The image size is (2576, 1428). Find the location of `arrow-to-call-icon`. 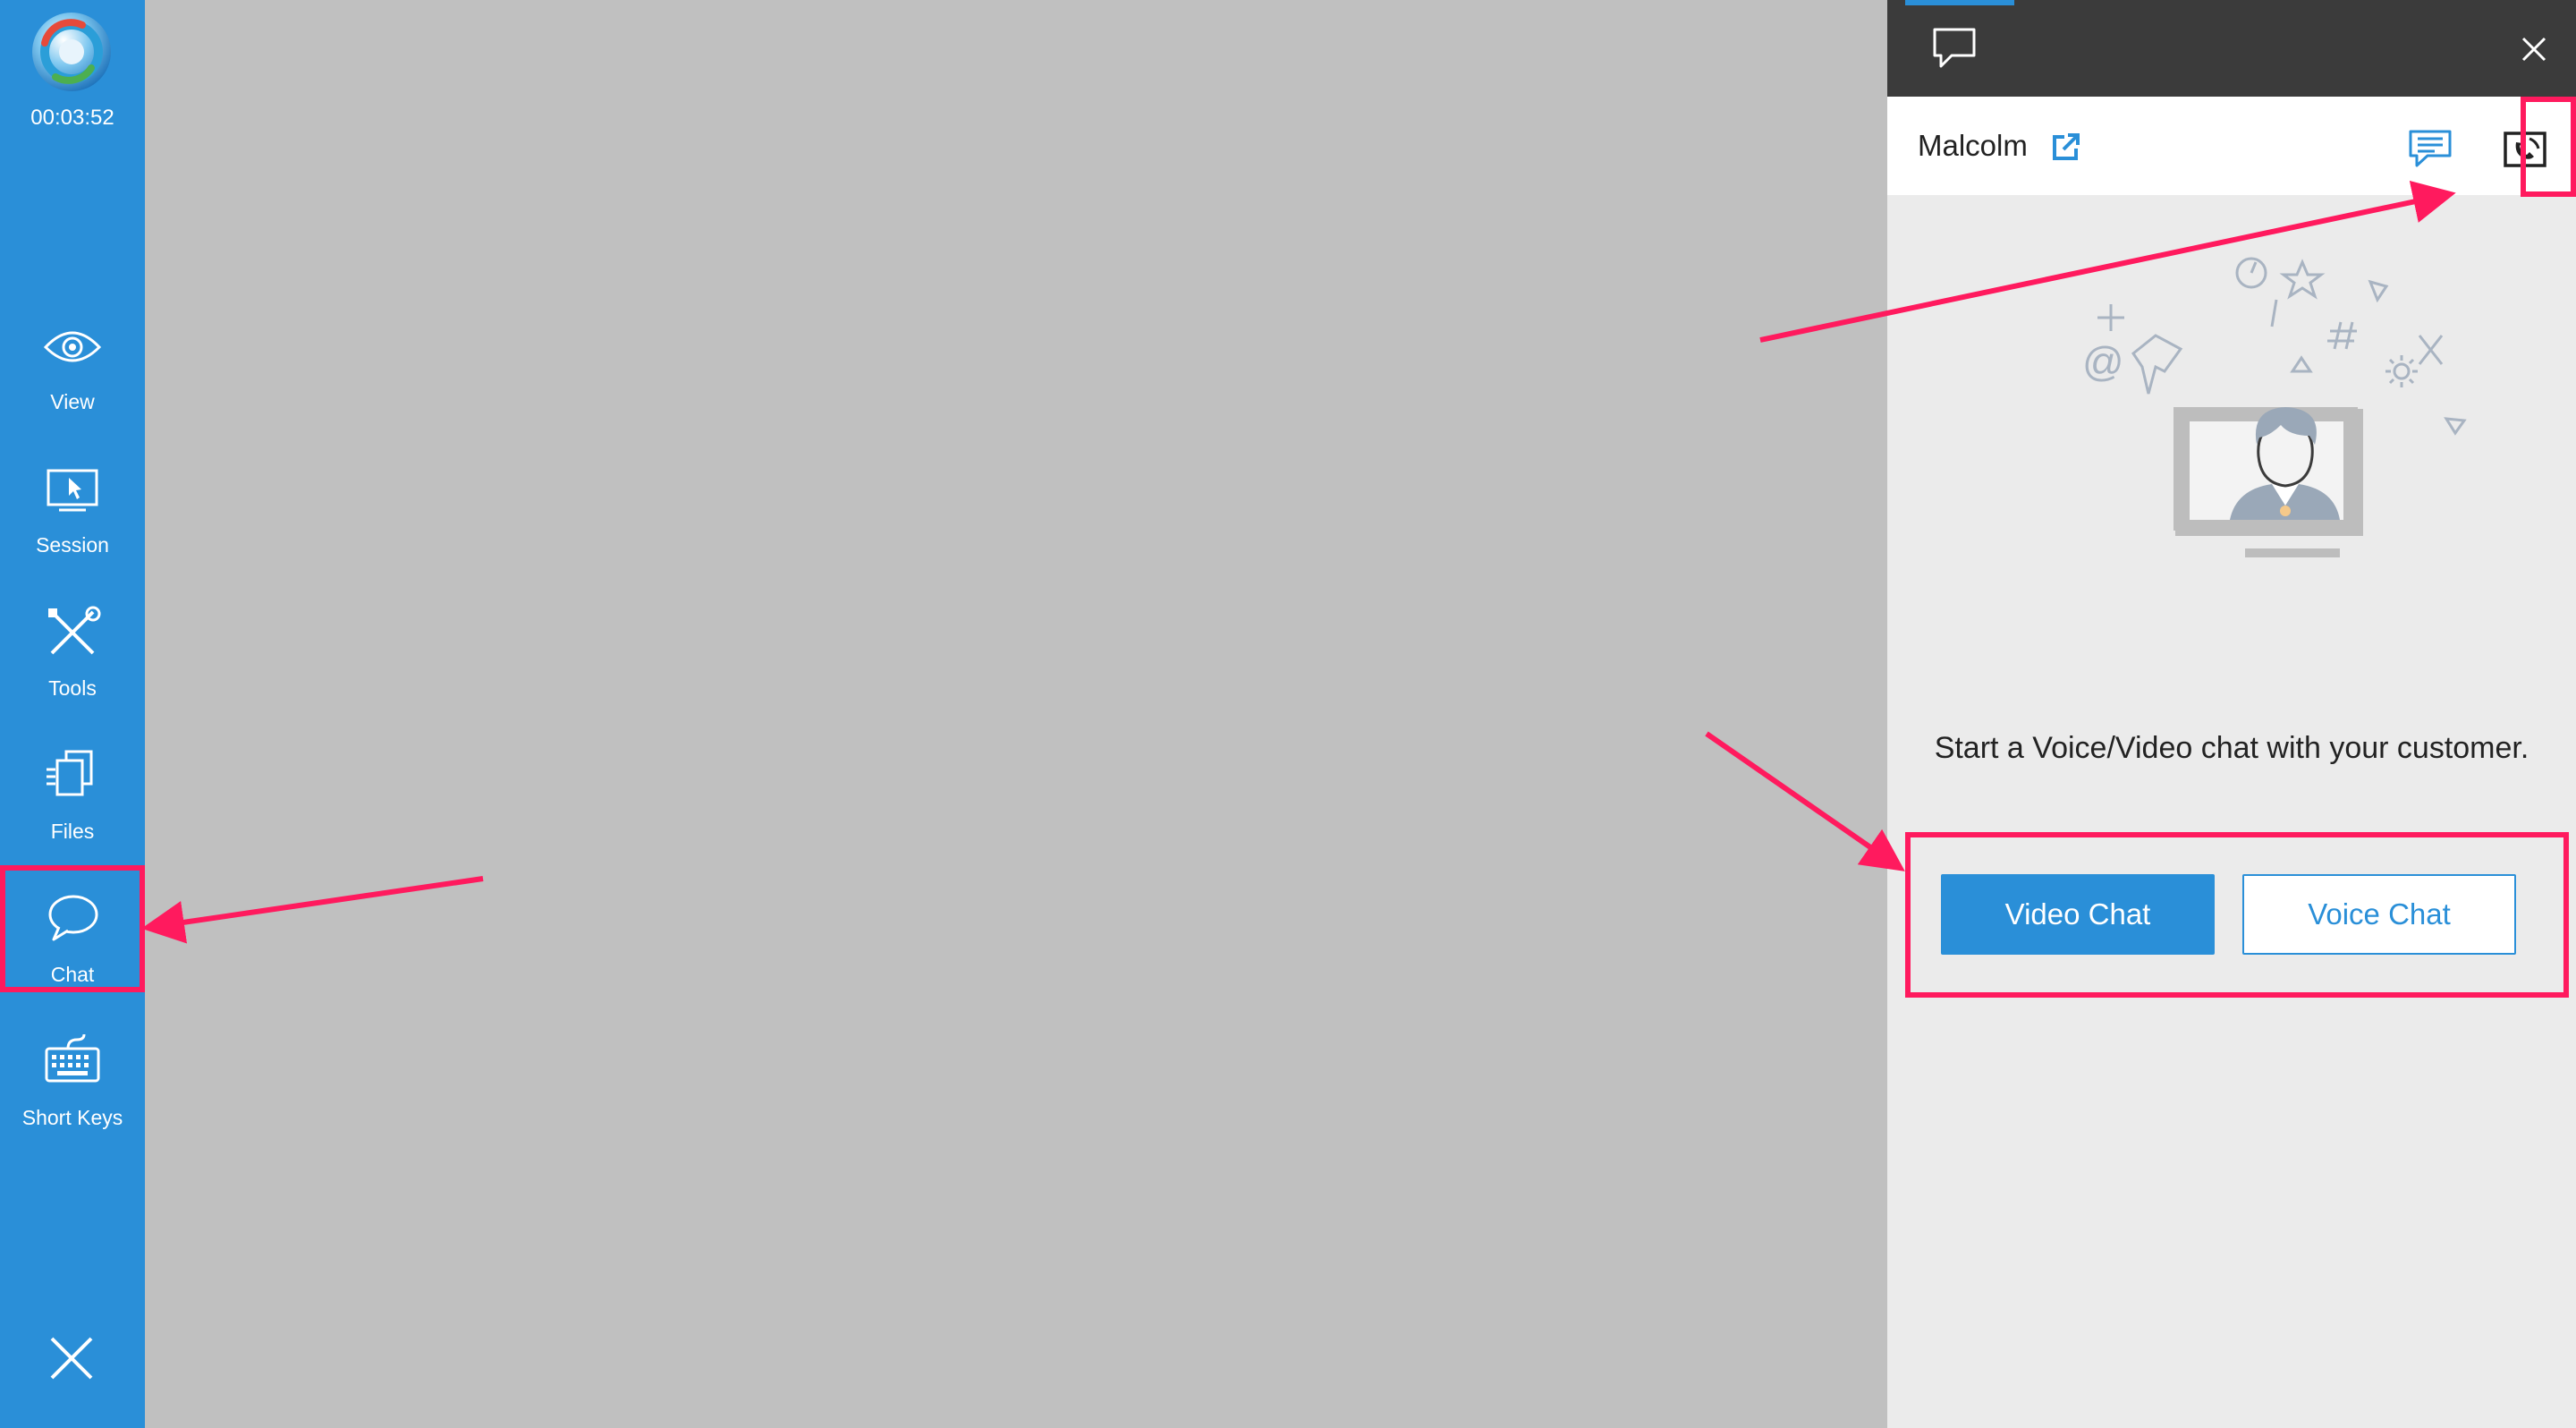

arrow-to-call-icon is located at coordinates (2107, 261).